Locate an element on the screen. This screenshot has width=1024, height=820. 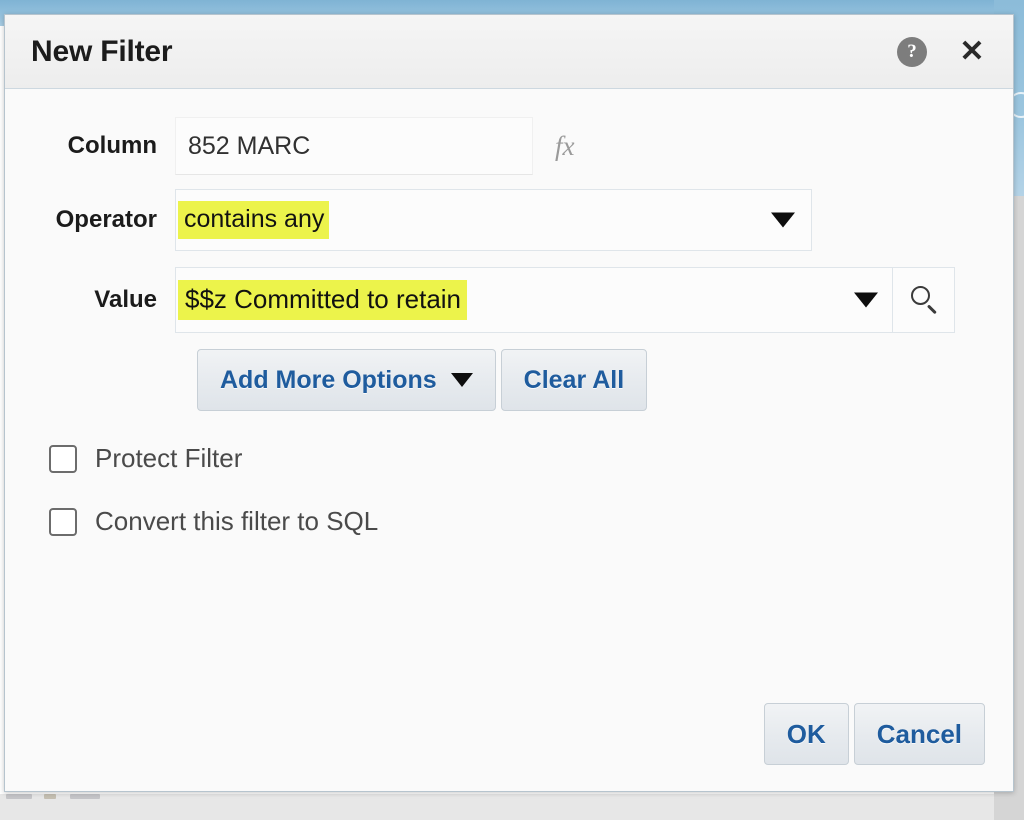
convert-to-sql-checkbox-row: Convert this filter to SQL is located at coordinates (531, 521).